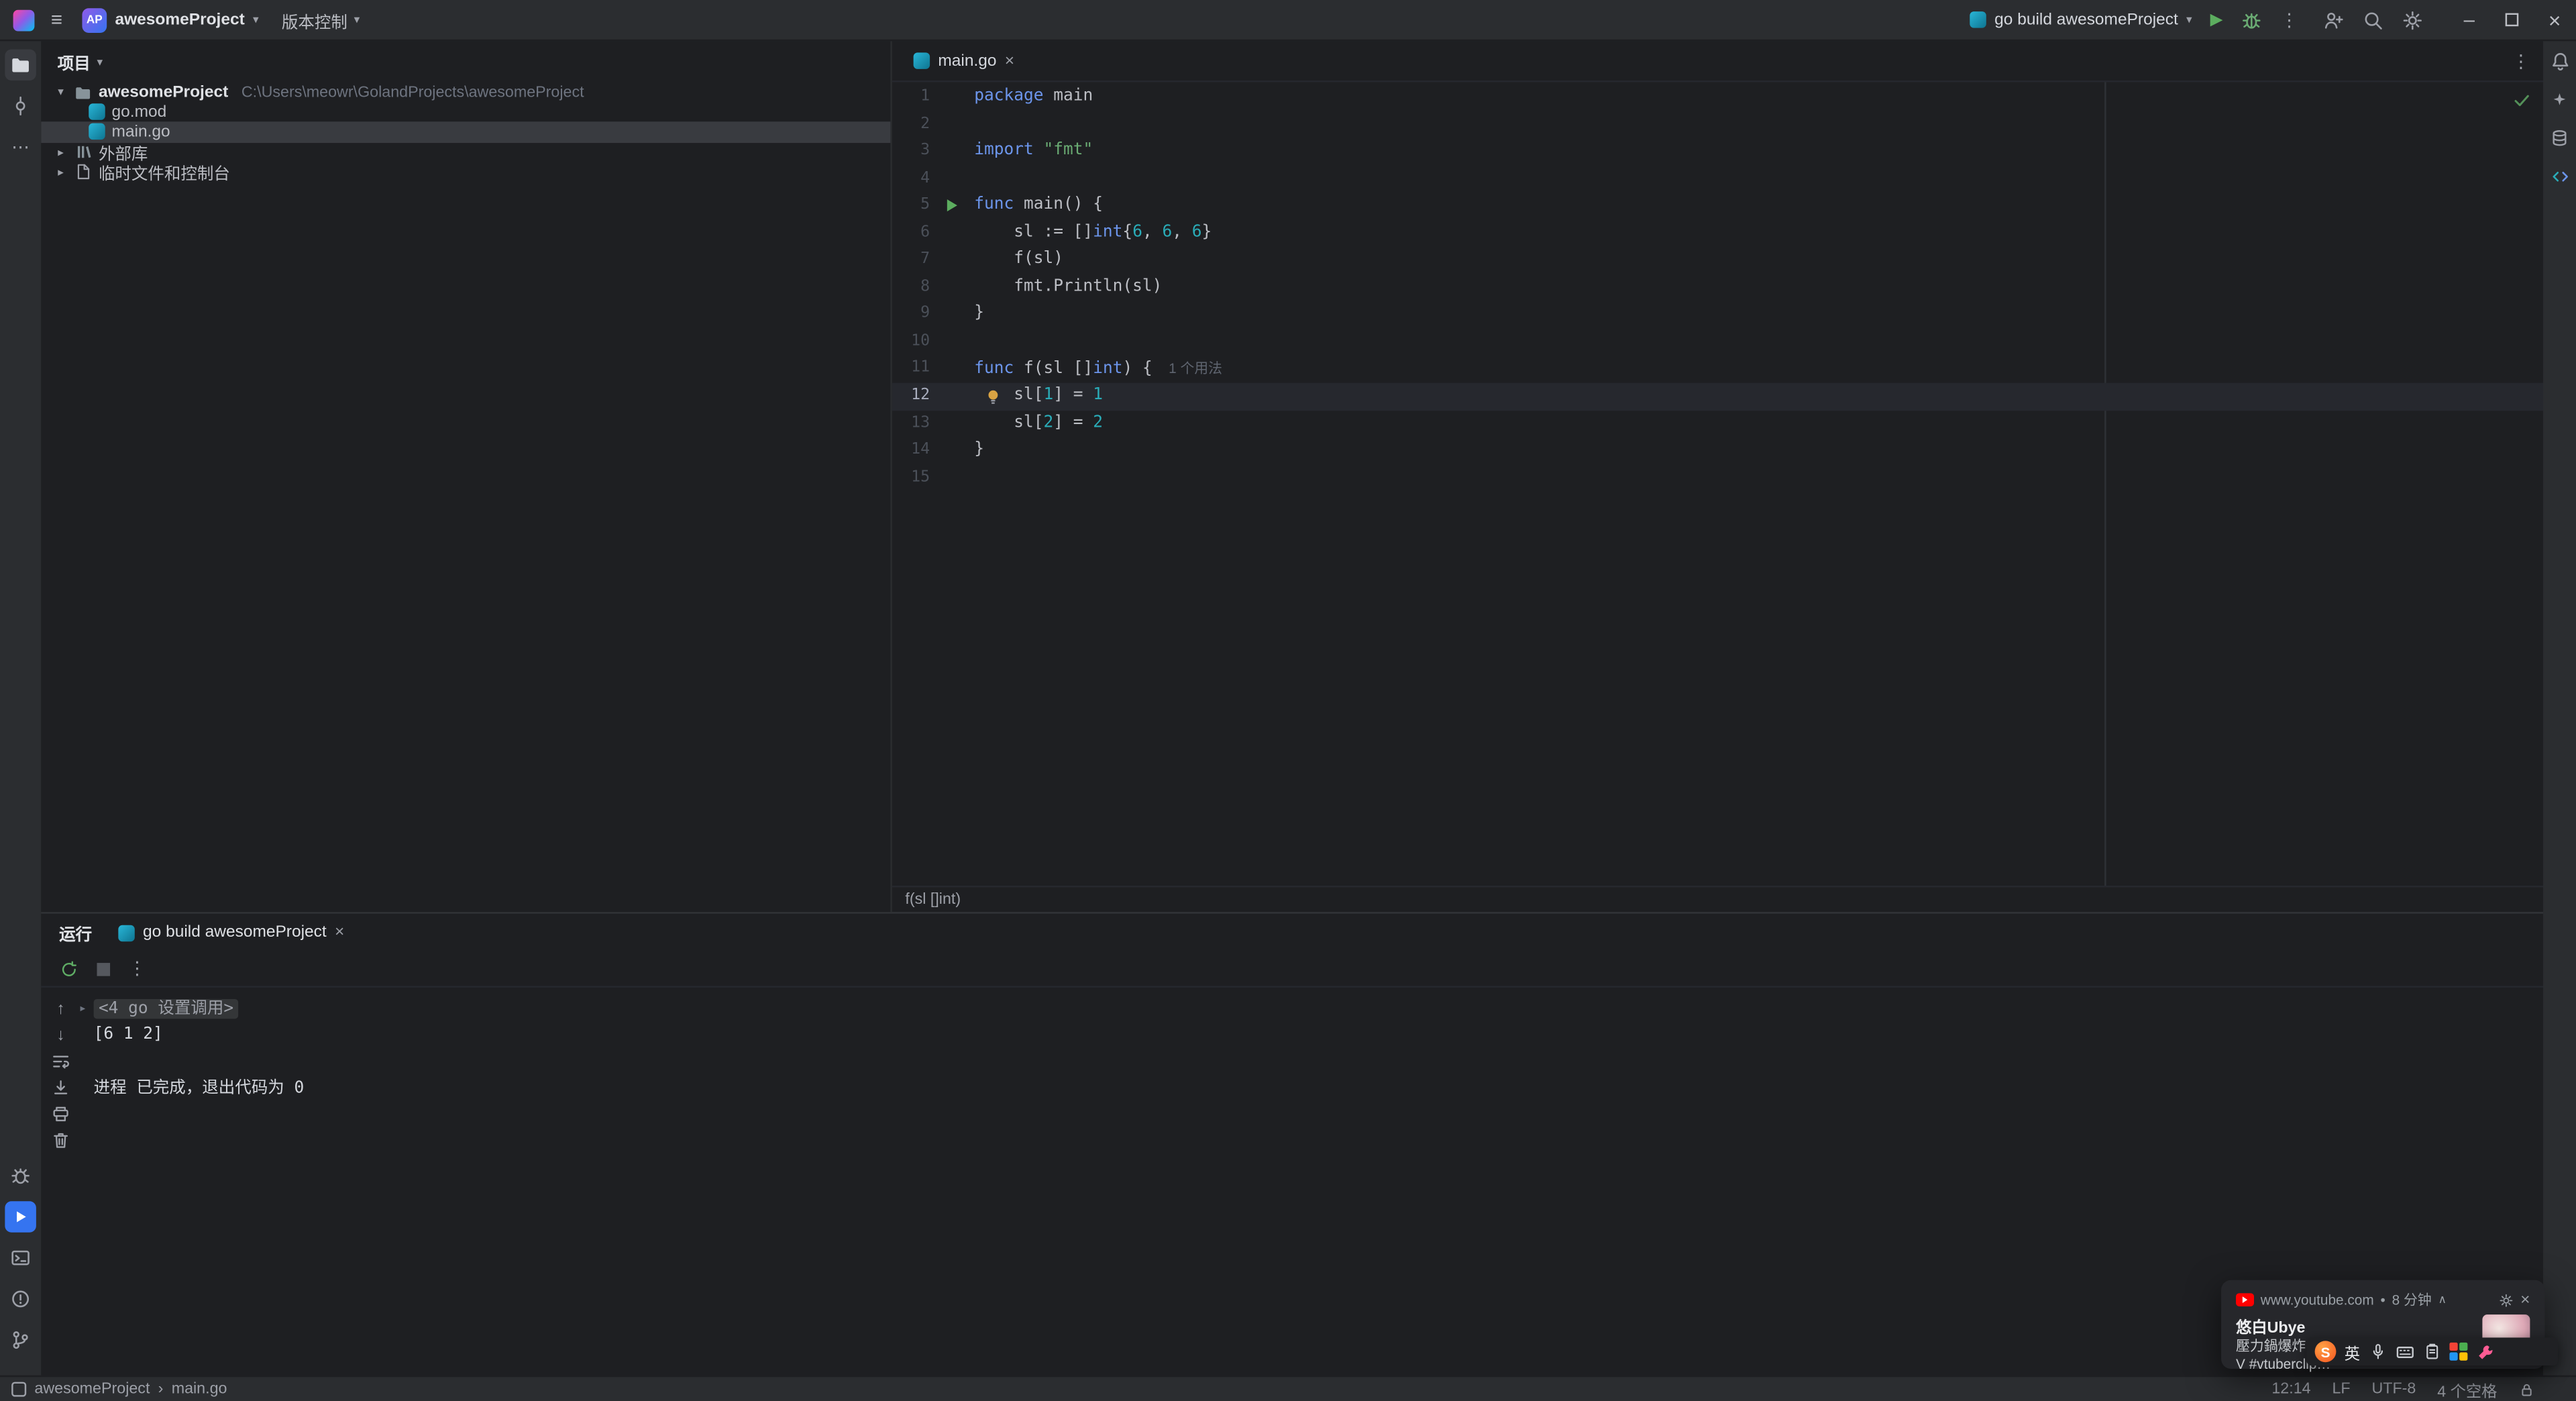 Image resolution: width=2576 pixels, height=1401 pixels. Describe the element at coordinates (1717, 125) in the screenshot. I see `code-line: 2` at that location.